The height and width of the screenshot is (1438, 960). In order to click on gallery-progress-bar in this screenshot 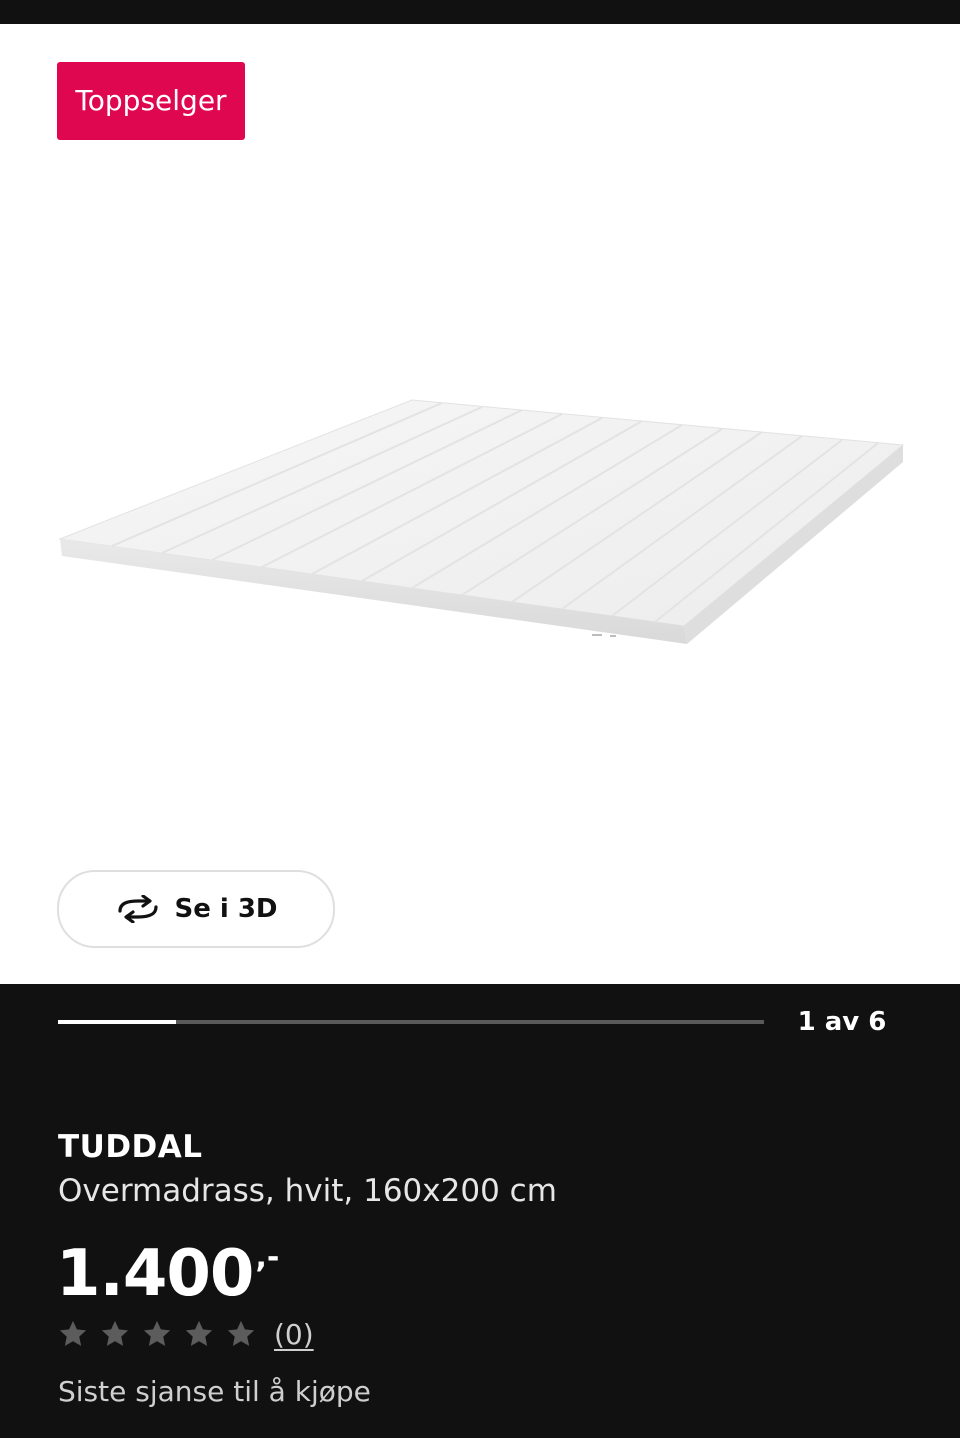, I will do `click(411, 1022)`.